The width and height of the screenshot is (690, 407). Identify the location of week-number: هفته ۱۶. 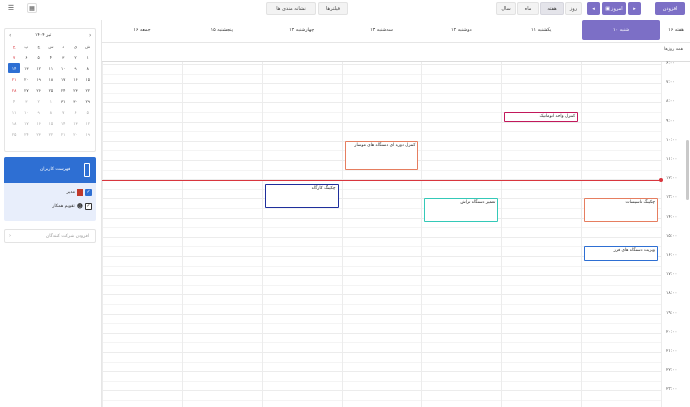
(676, 30).